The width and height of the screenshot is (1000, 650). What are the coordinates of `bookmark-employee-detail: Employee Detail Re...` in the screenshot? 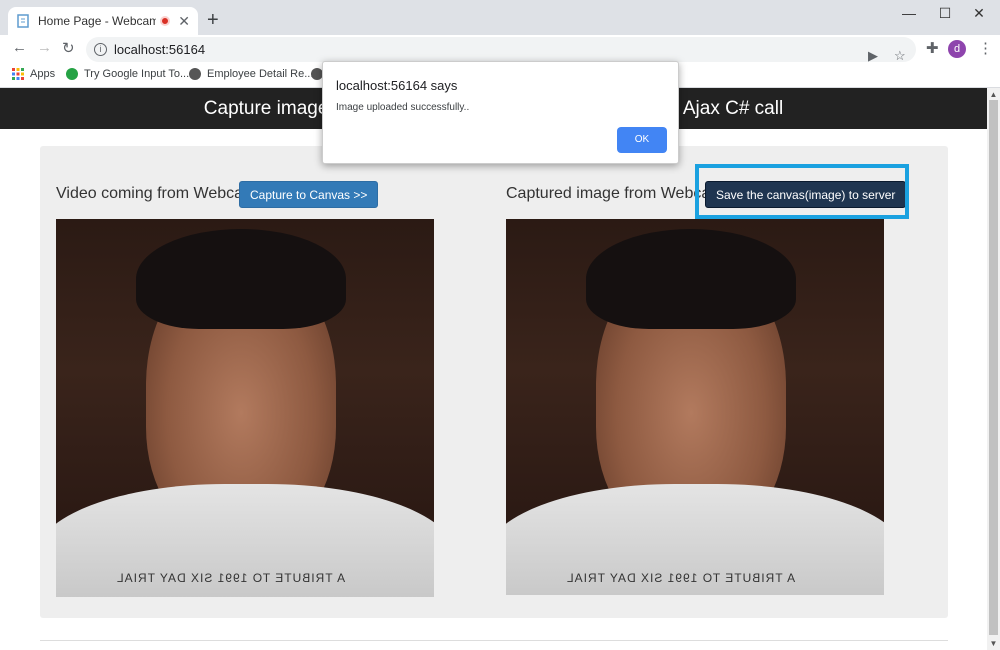 It's located at (251, 74).